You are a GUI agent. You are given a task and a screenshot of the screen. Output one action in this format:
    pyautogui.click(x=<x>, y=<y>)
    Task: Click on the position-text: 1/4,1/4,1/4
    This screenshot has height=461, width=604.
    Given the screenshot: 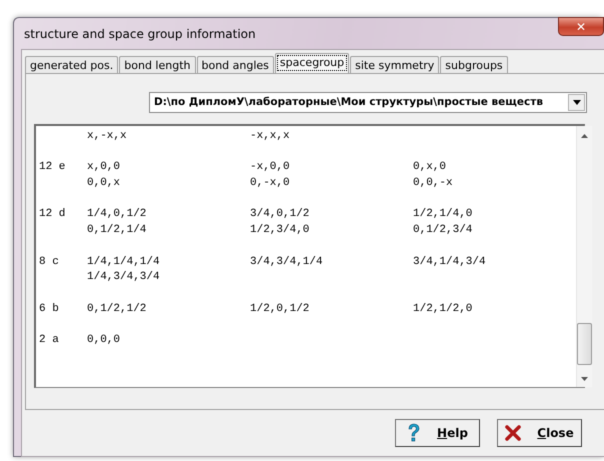 What is the action you would take?
    pyautogui.click(x=123, y=262)
    